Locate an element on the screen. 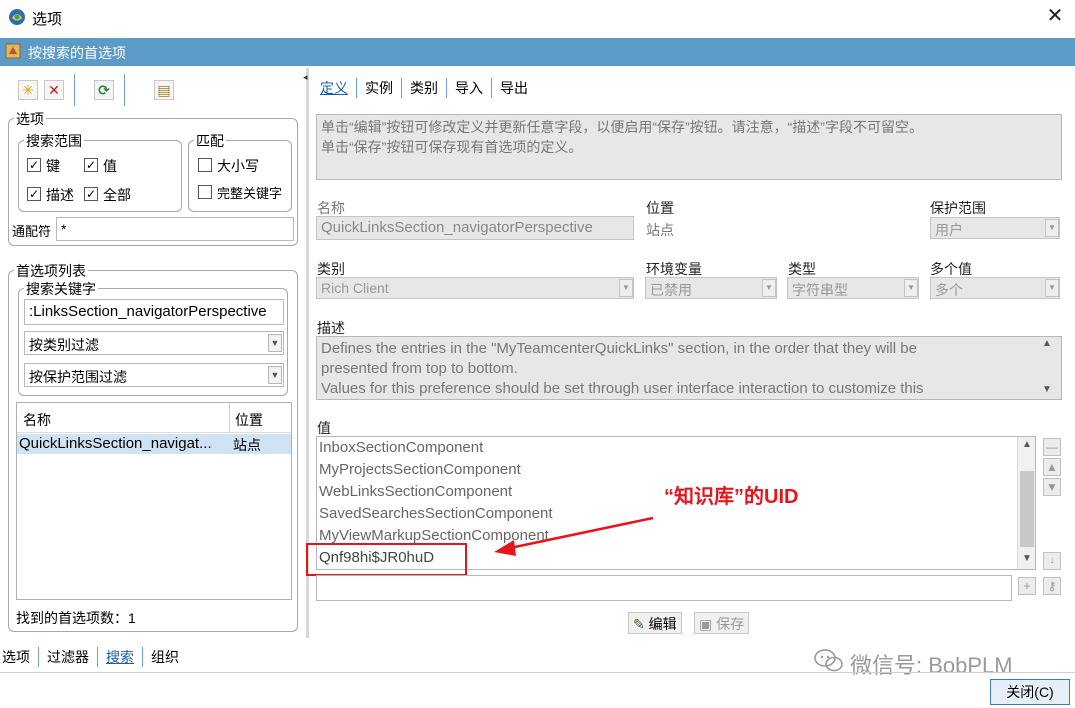  annotation-arrow-icon is located at coordinates (574, 536).